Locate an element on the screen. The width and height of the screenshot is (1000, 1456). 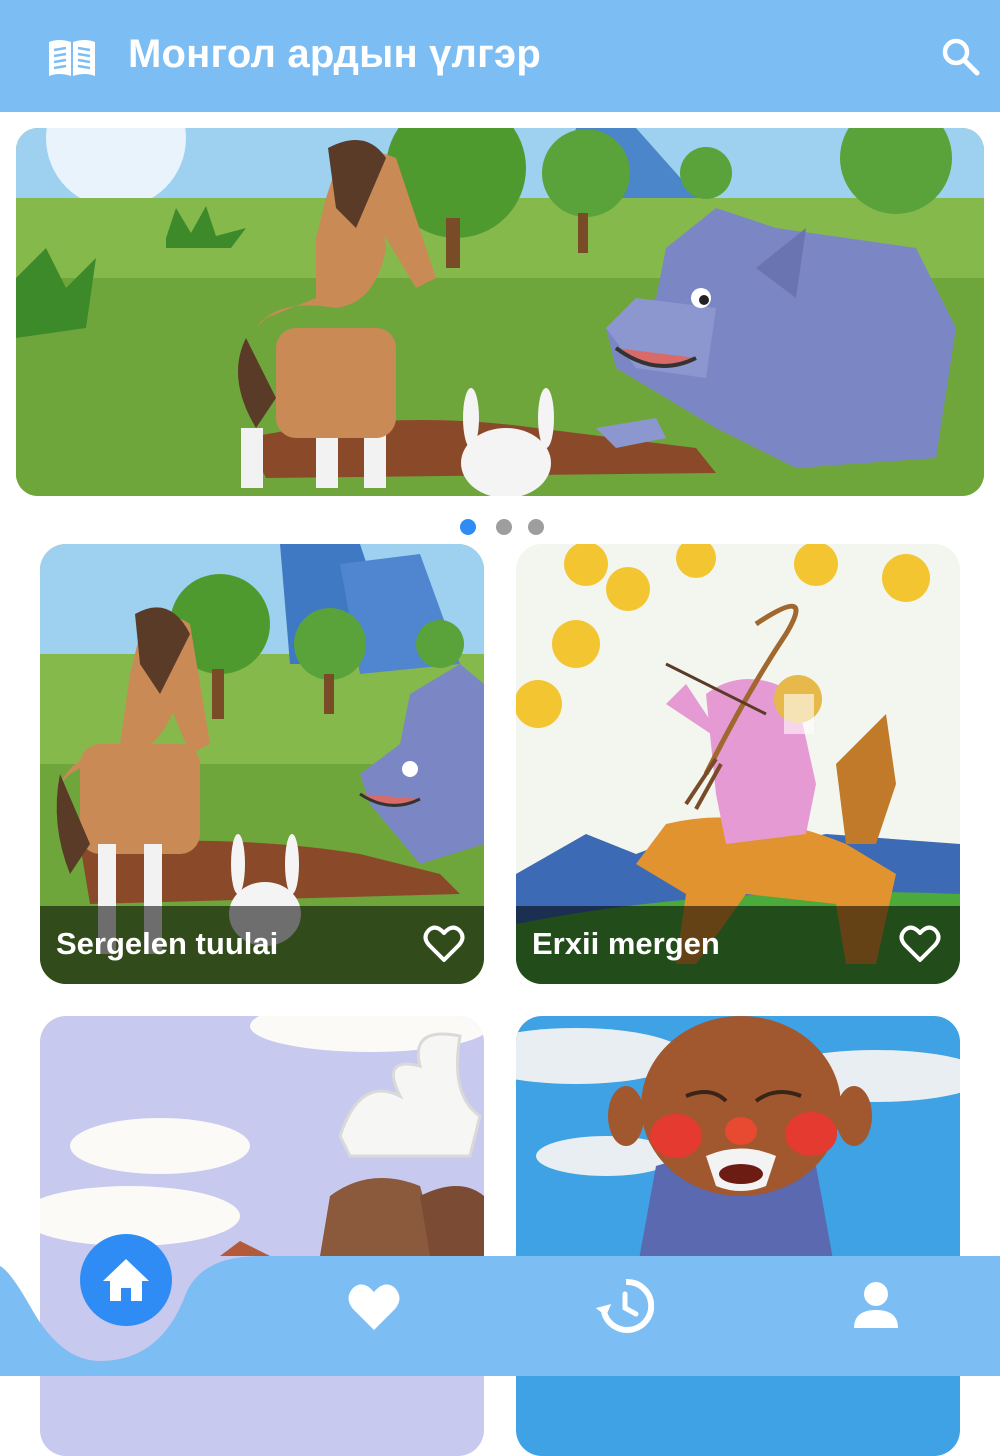
home-icon is located at coordinates (126, 1280).